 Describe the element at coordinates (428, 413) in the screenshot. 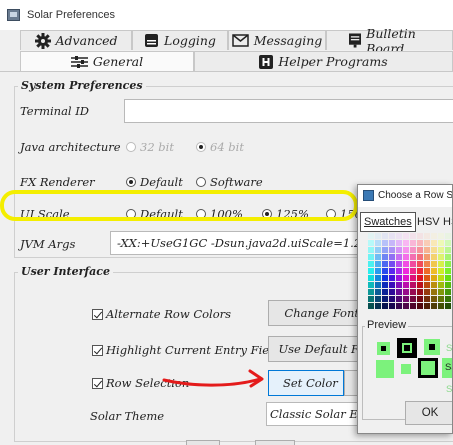

I see `ok-button: OK` at that location.